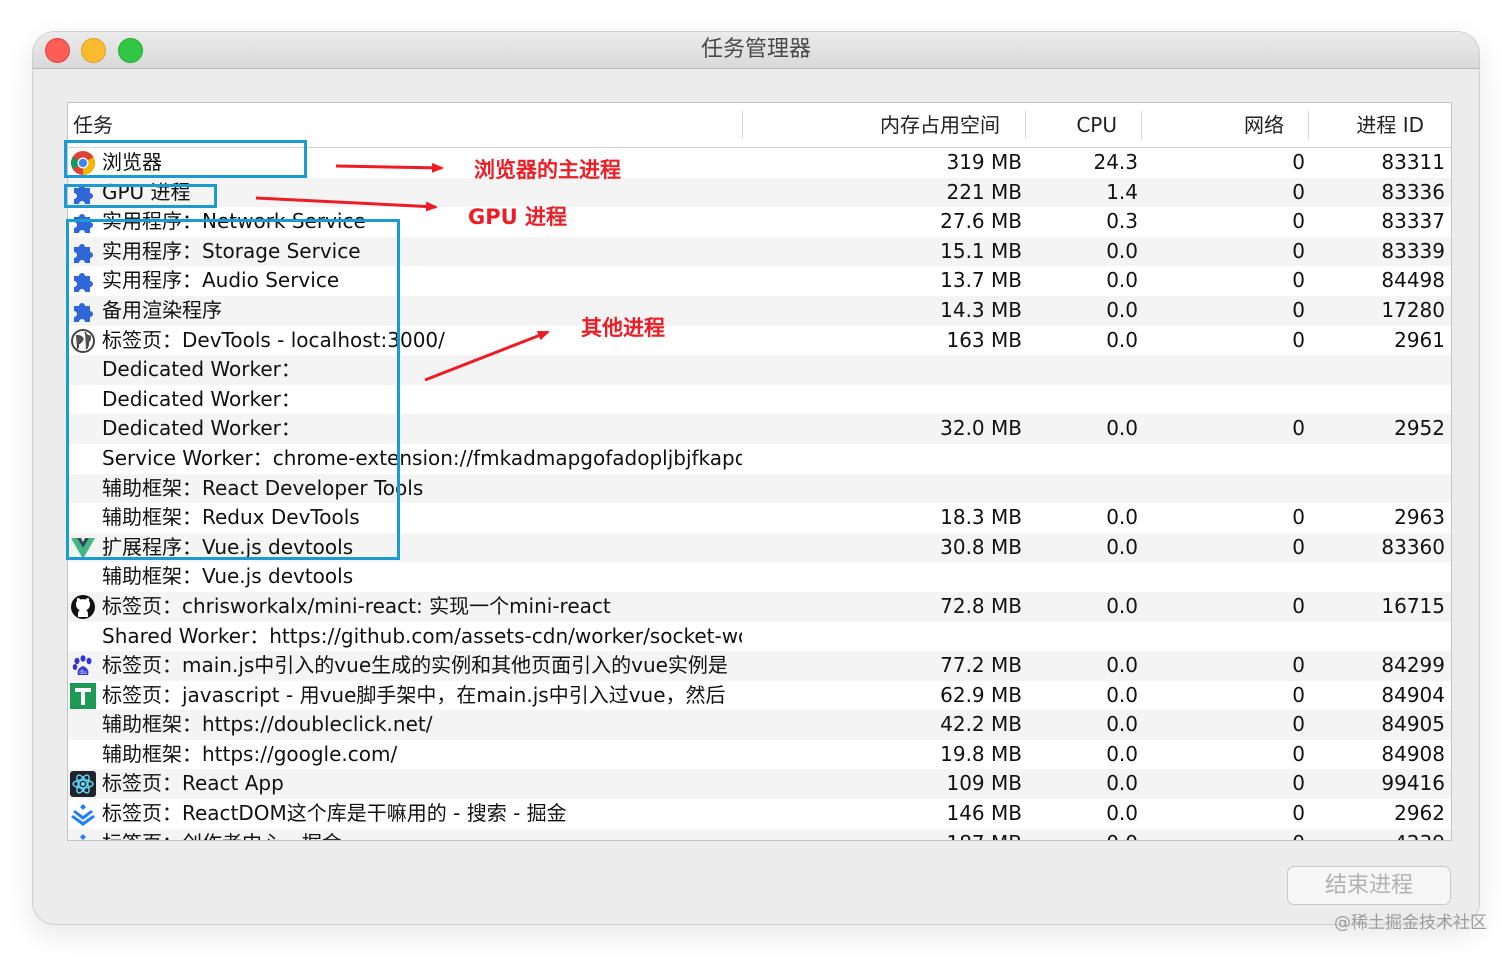 Image resolution: width=1512 pixels, height=956 pixels. Describe the element at coordinates (487, 356) in the screenshot. I see `arrow-others` at that location.